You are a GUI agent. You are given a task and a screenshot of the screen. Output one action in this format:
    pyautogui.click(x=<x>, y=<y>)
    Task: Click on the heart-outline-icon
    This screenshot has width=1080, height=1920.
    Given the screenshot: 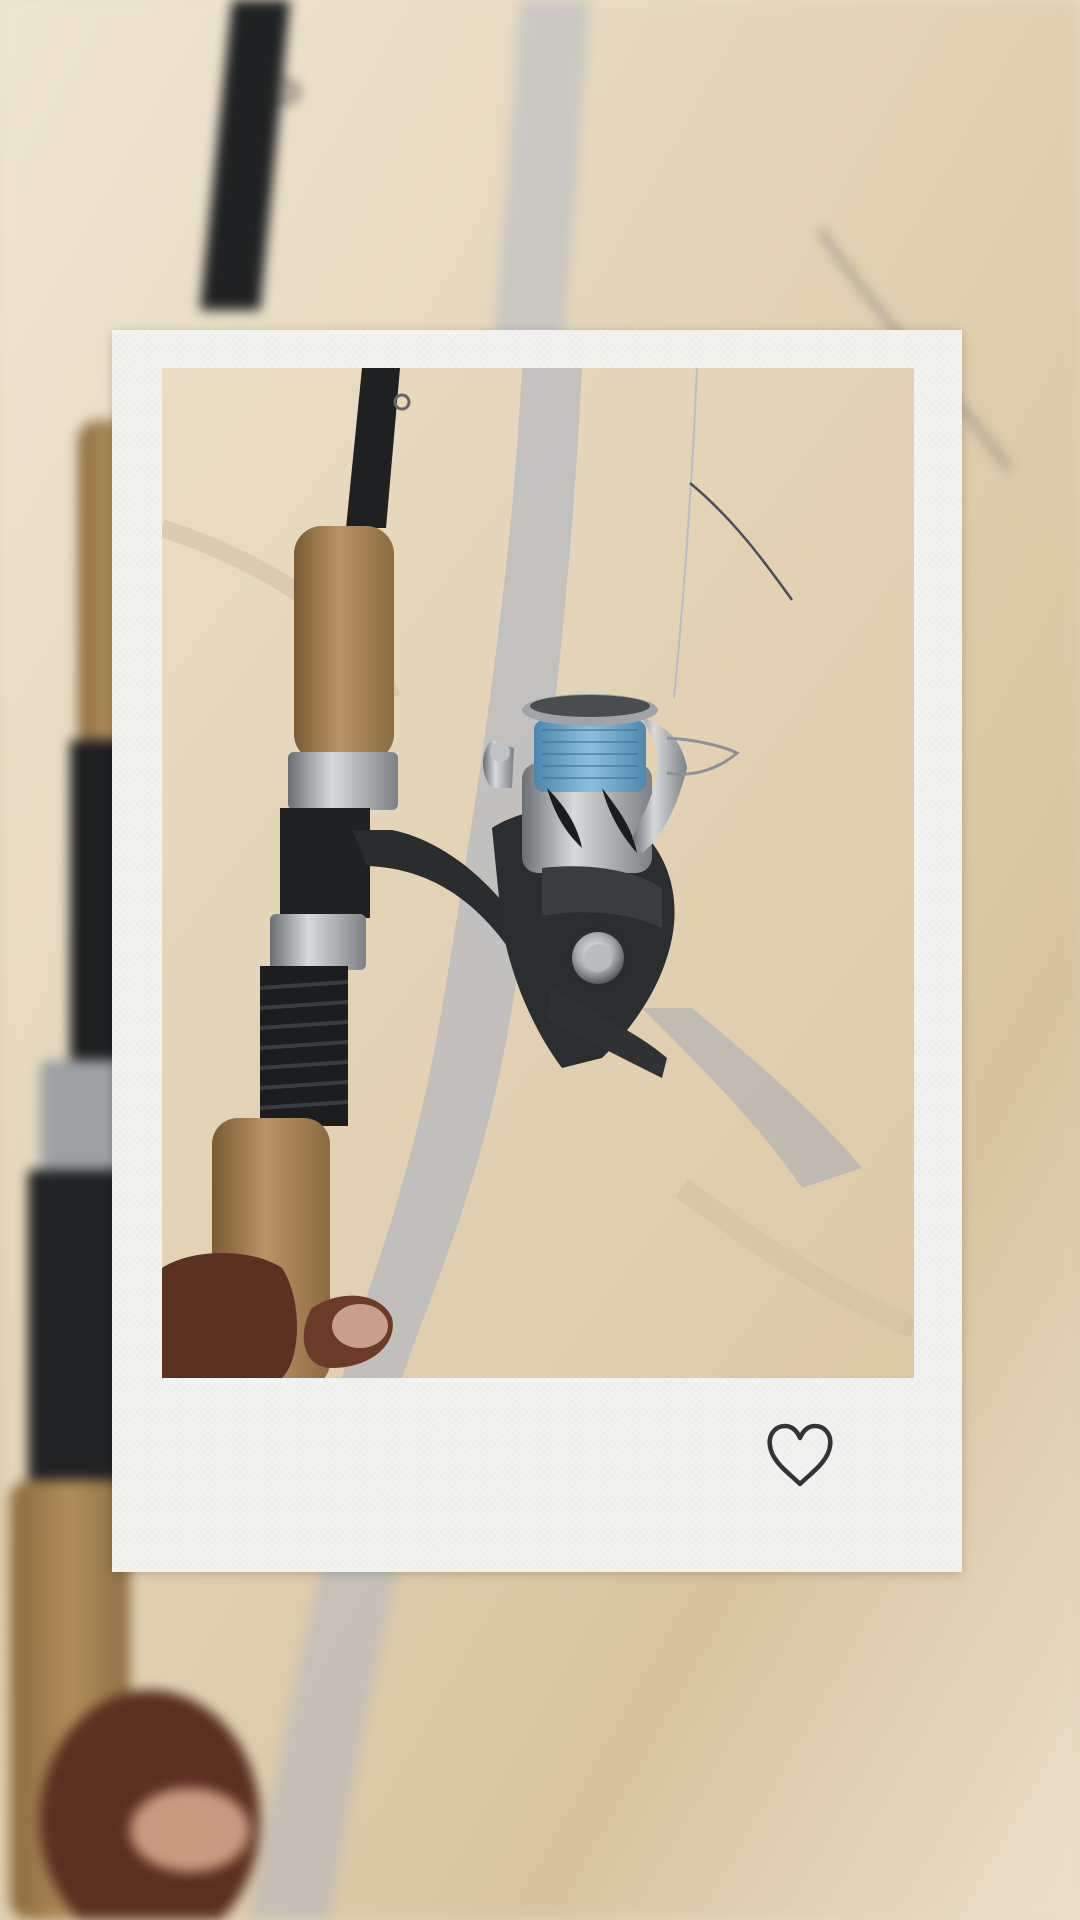 What is the action you would take?
    pyautogui.click(x=800, y=1455)
    